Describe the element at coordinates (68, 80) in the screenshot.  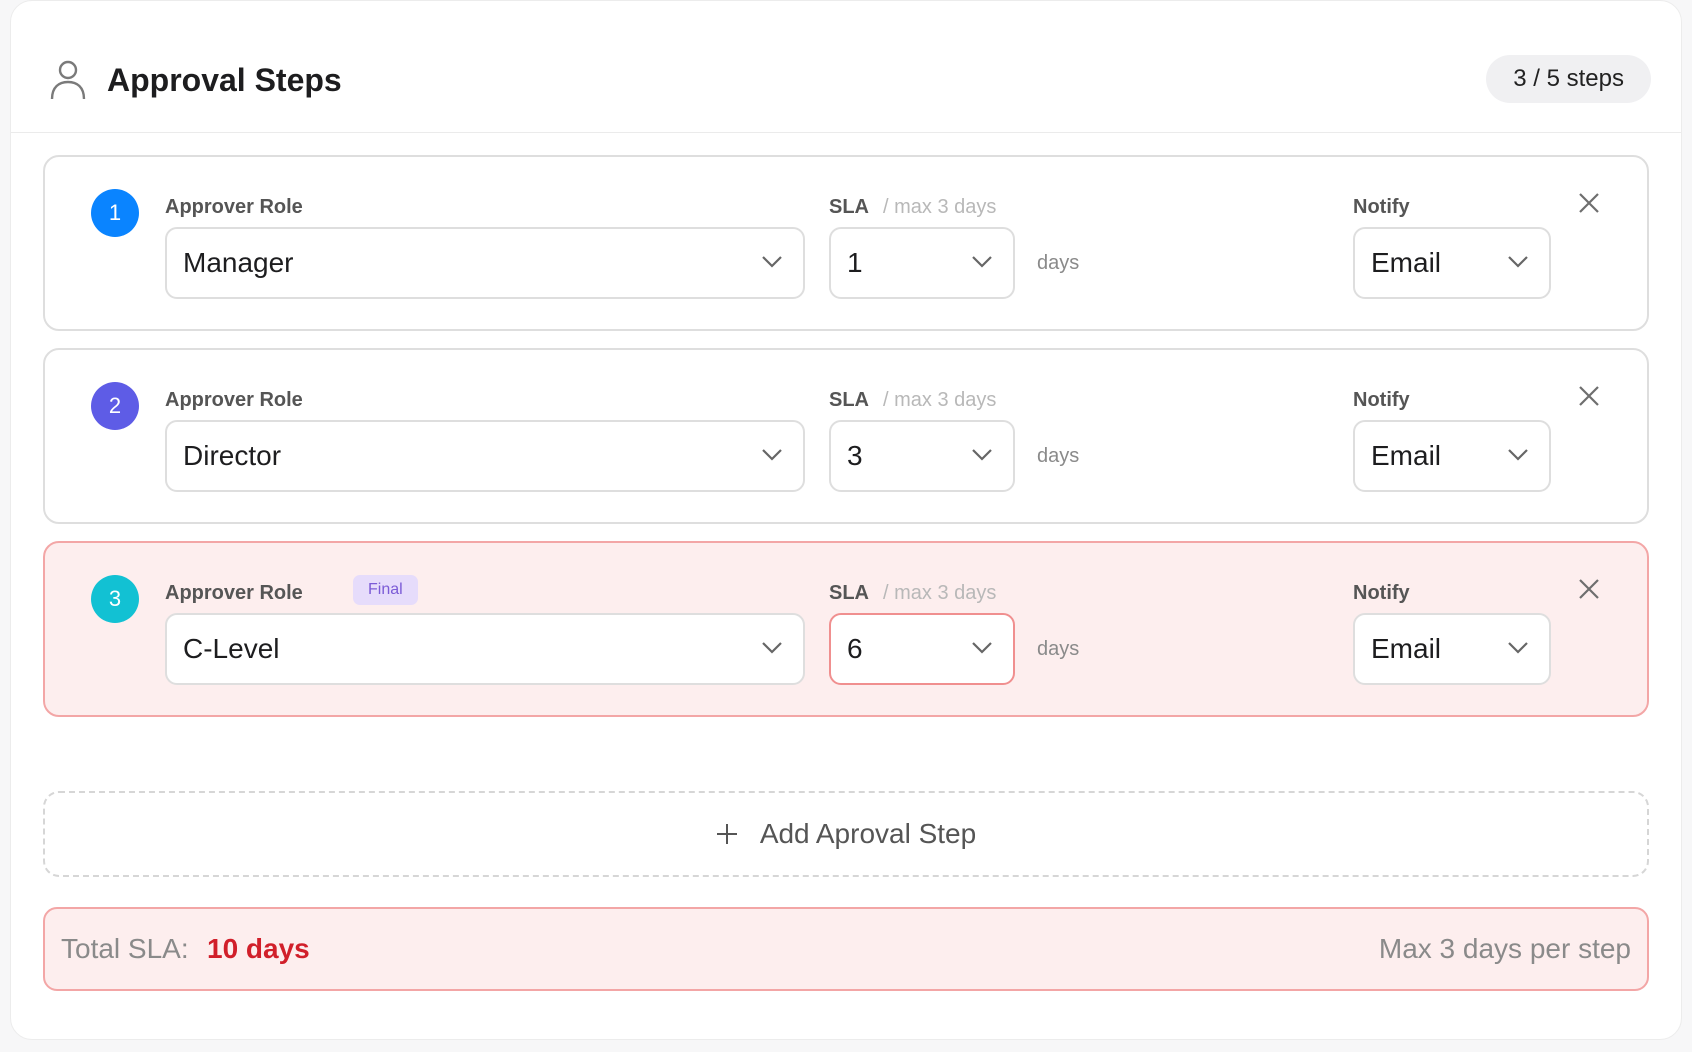
I see `user-icon` at that location.